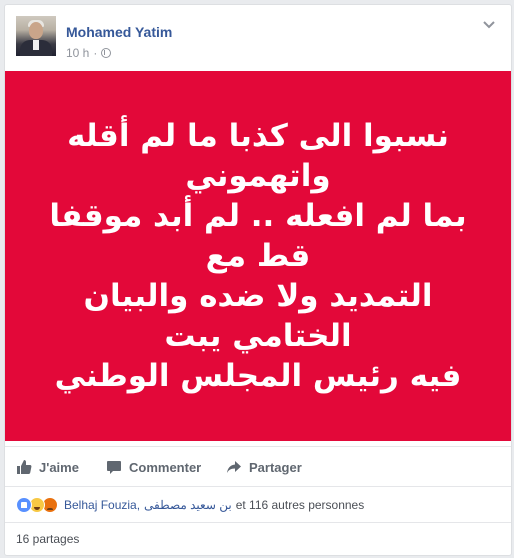 This screenshot has height=558, width=514. Describe the element at coordinates (258, 538) in the screenshot. I see `shares-row: 16 partages` at that location.